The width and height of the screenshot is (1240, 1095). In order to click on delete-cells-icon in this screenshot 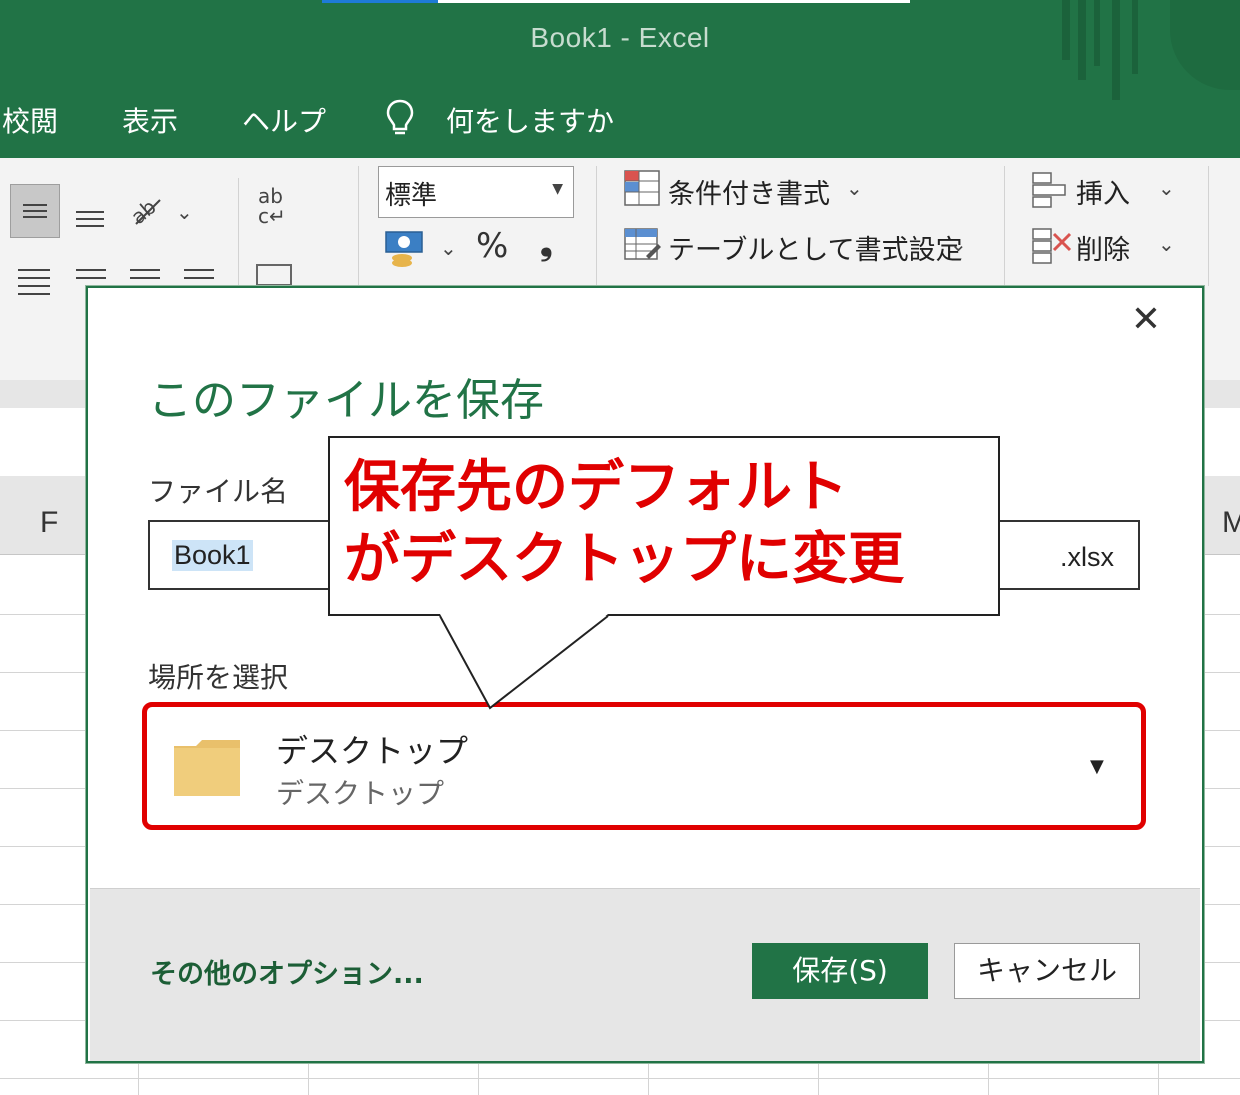, I will do `click(1052, 246)`.